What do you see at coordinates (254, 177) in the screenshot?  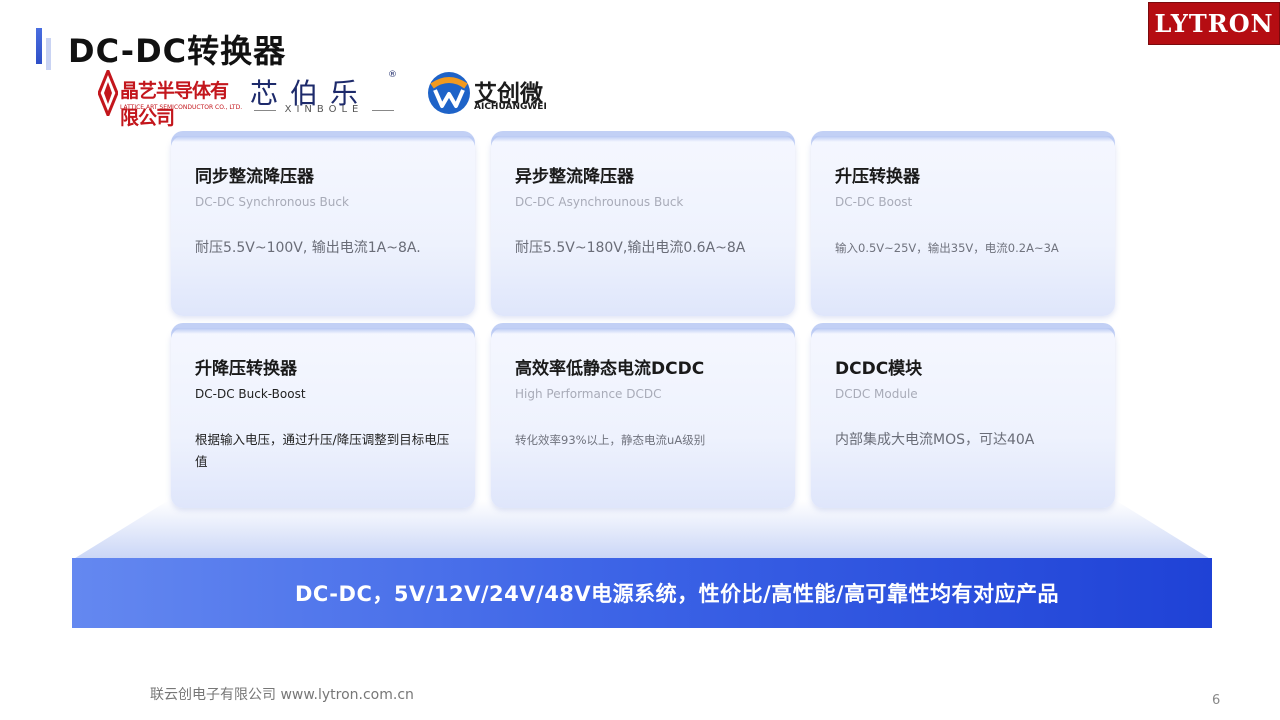 I see `card-title: 同步整流降压器` at bounding box center [254, 177].